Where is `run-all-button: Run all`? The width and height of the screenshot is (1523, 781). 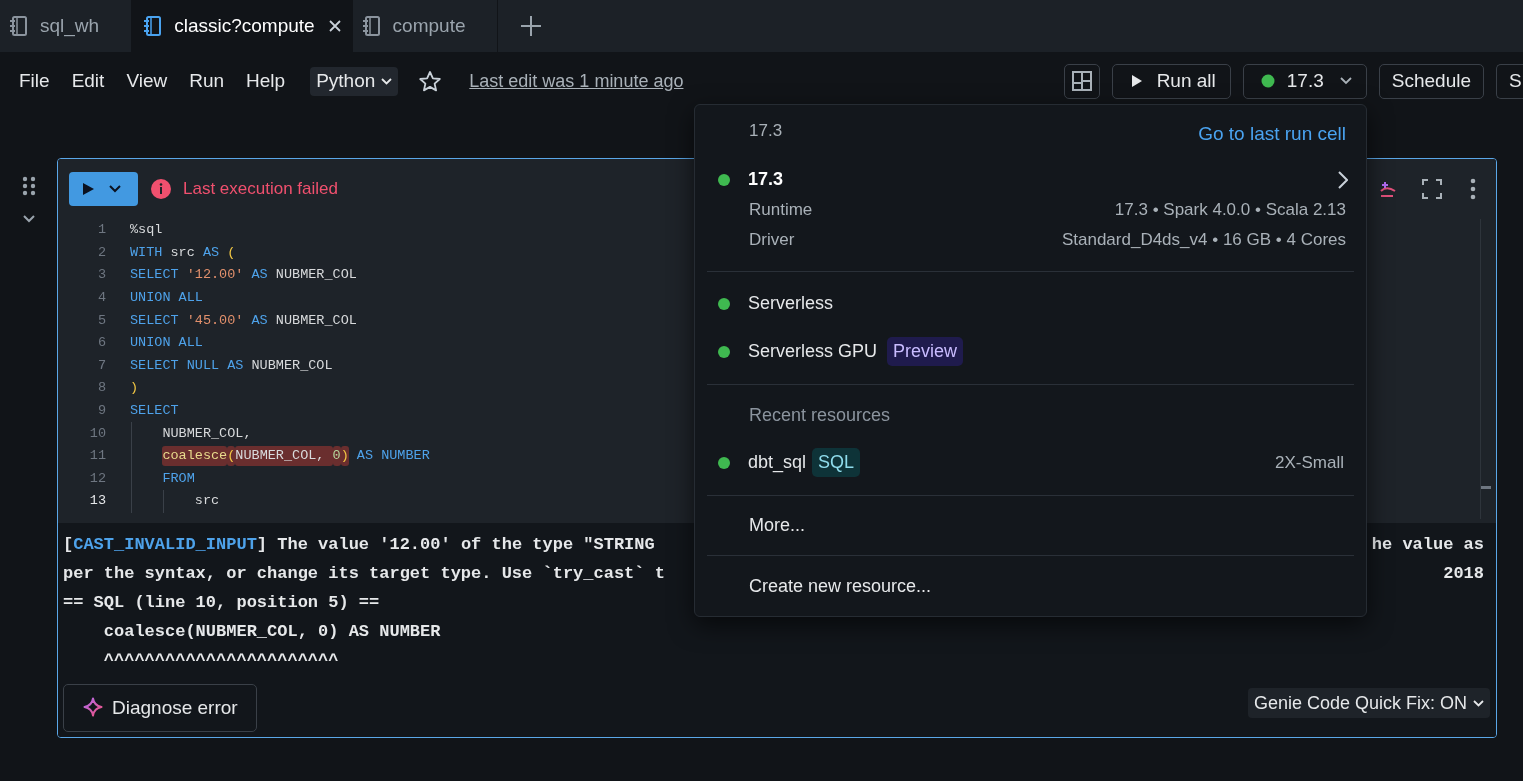 run-all-button: Run all is located at coordinates (1171, 81).